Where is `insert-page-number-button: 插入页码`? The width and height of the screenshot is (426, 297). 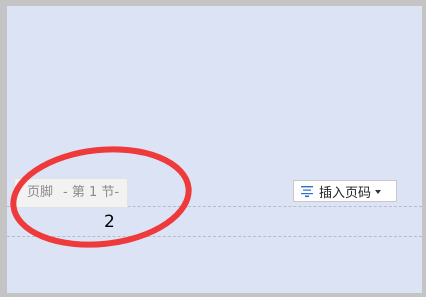
insert-page-number-button: 插入页码 is located at coordinates (345, 191).